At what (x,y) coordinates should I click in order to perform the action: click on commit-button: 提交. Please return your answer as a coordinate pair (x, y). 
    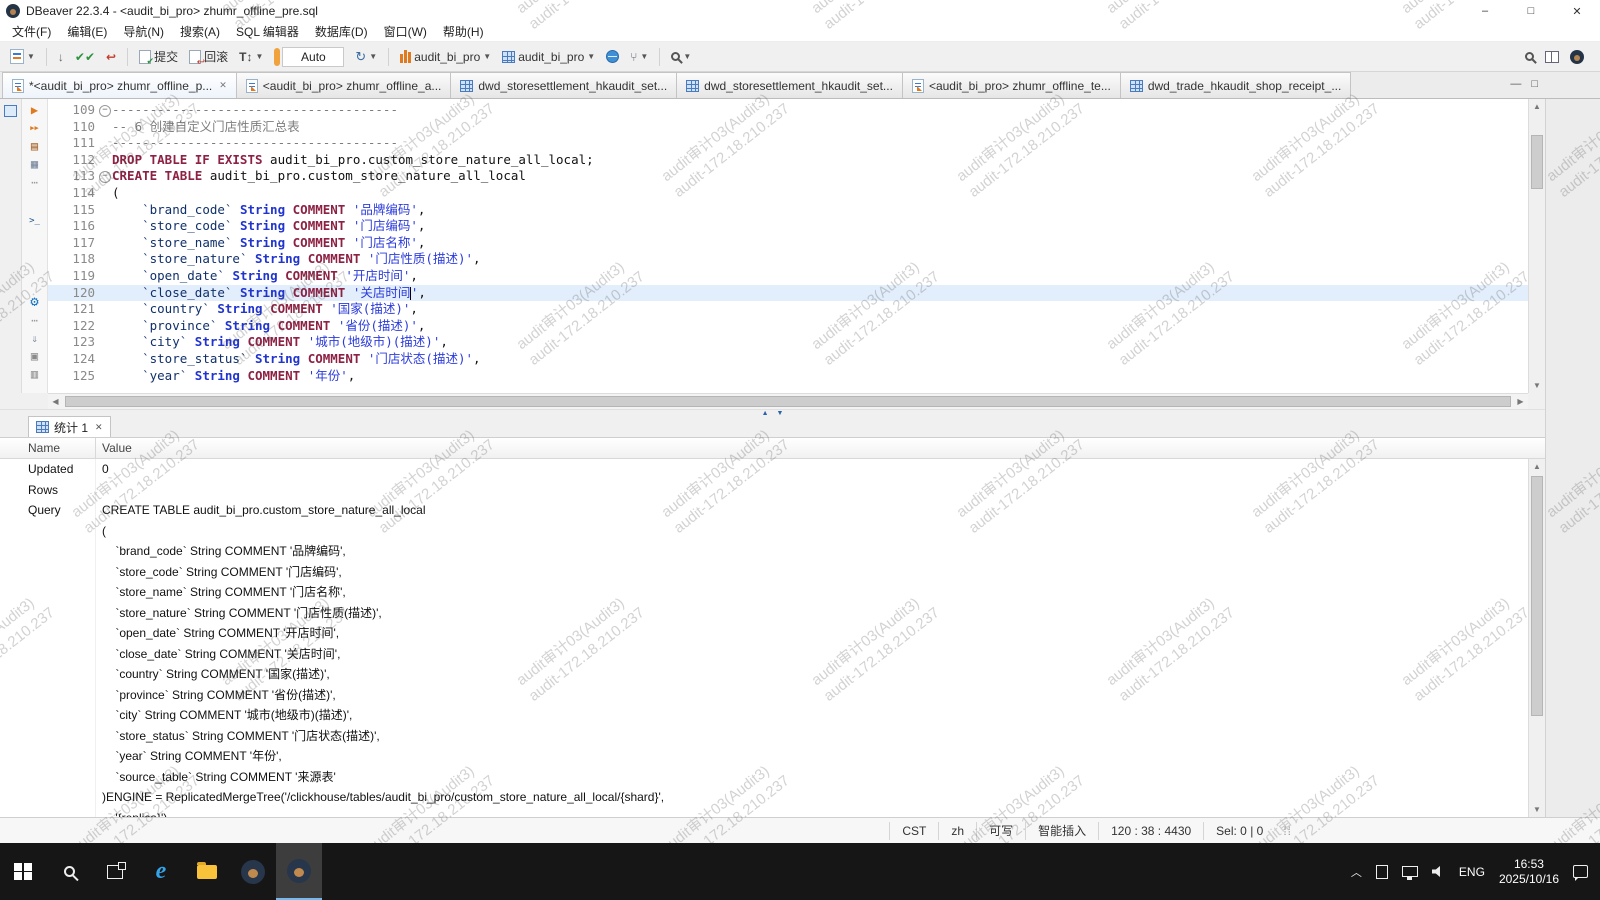
    Looking at the image, I should click on (158, 56).